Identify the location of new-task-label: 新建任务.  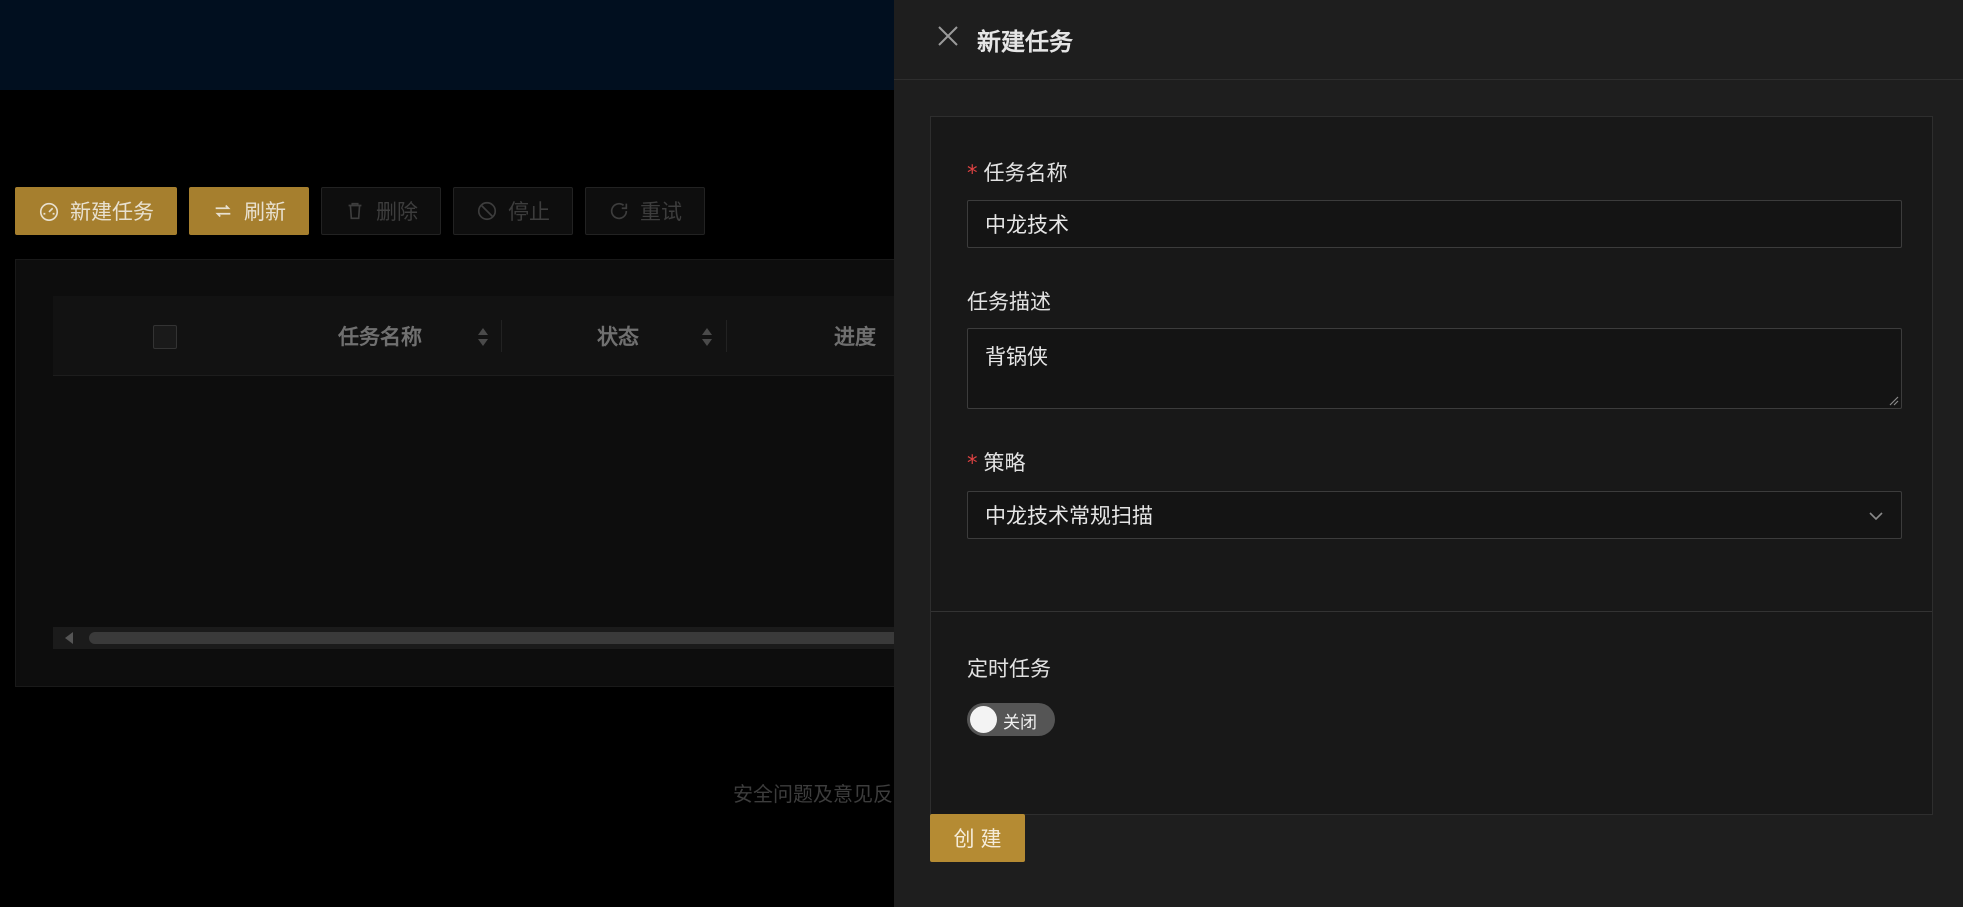
(112, 212).